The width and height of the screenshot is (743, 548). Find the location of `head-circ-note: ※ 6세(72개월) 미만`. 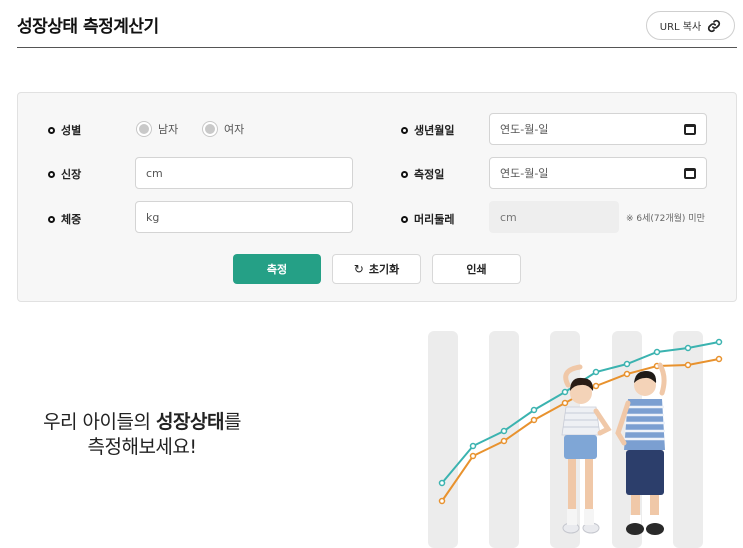

head-circ-note: ※ 6세(72개월) 미만 is located at coordinates (665, 219).